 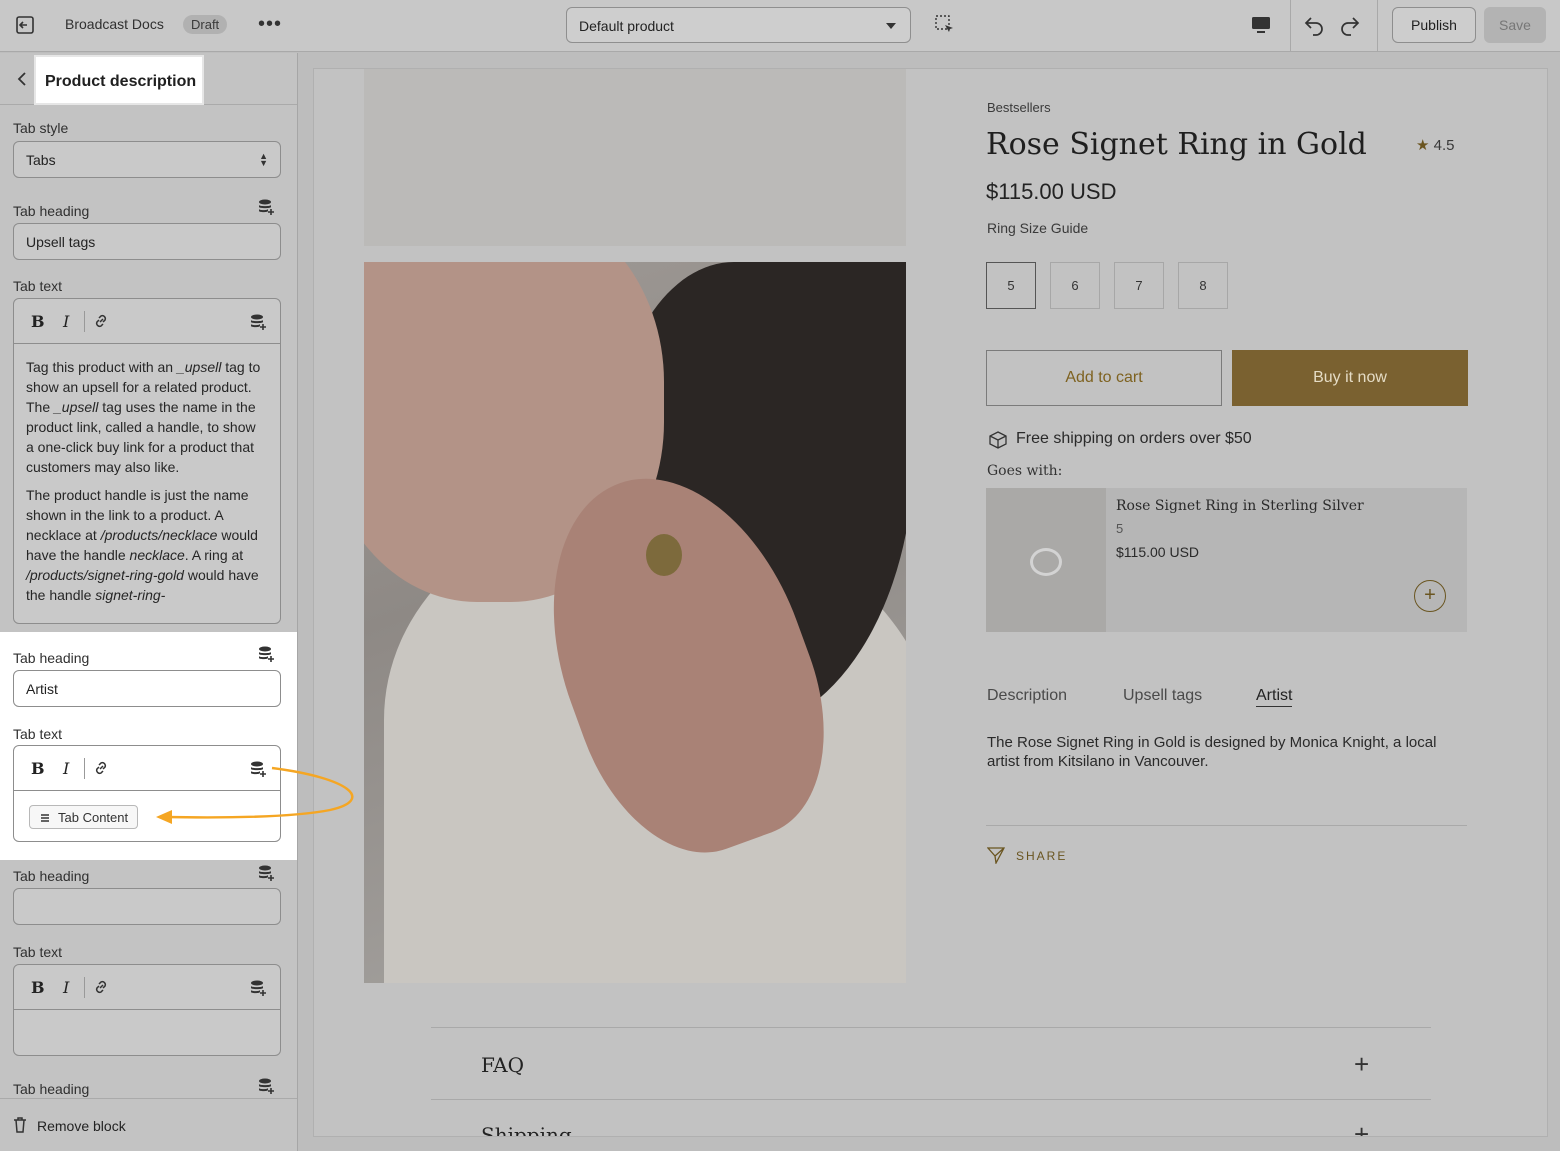 What do you see at coordinates (41, 160) in the screenshot?
I see `tab-style-value: Tabs` at bounding box center [41, 160].